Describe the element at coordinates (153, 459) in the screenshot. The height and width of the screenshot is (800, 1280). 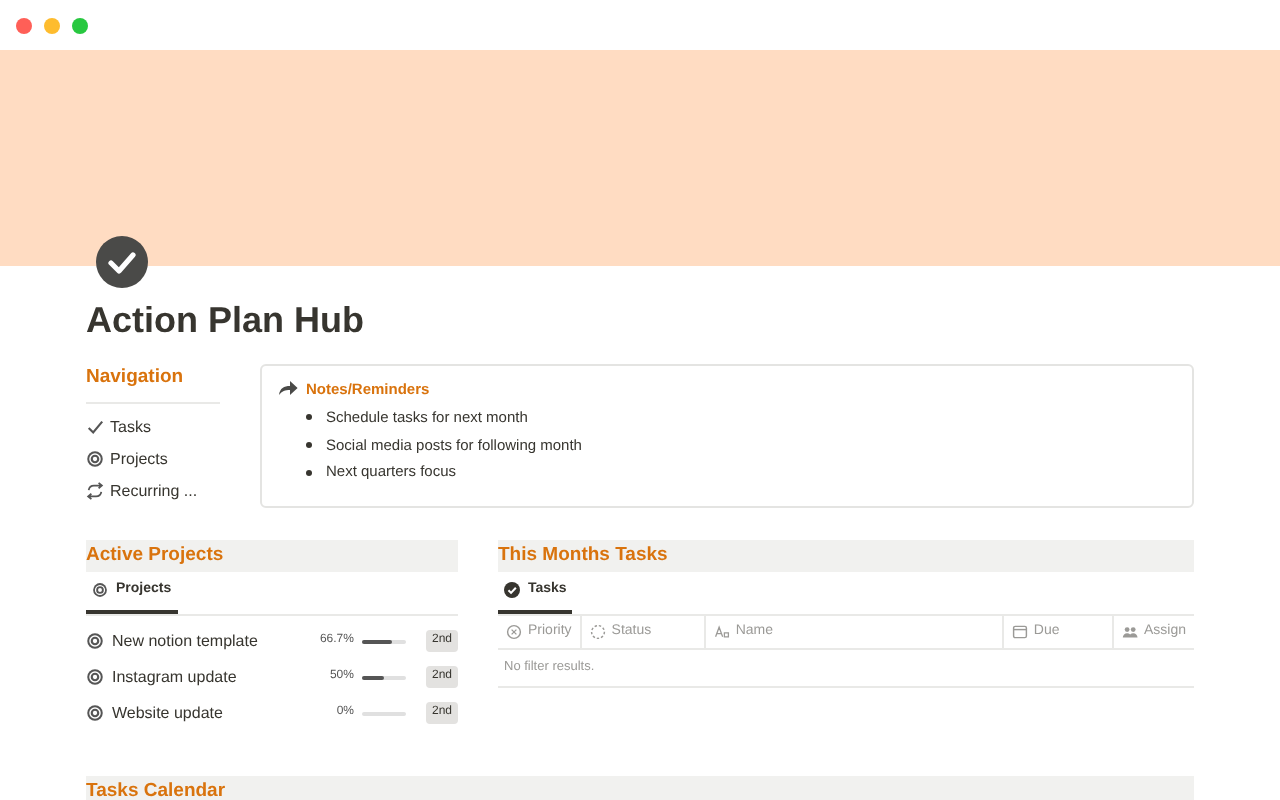
I see `nav-link: Projects` at that location.